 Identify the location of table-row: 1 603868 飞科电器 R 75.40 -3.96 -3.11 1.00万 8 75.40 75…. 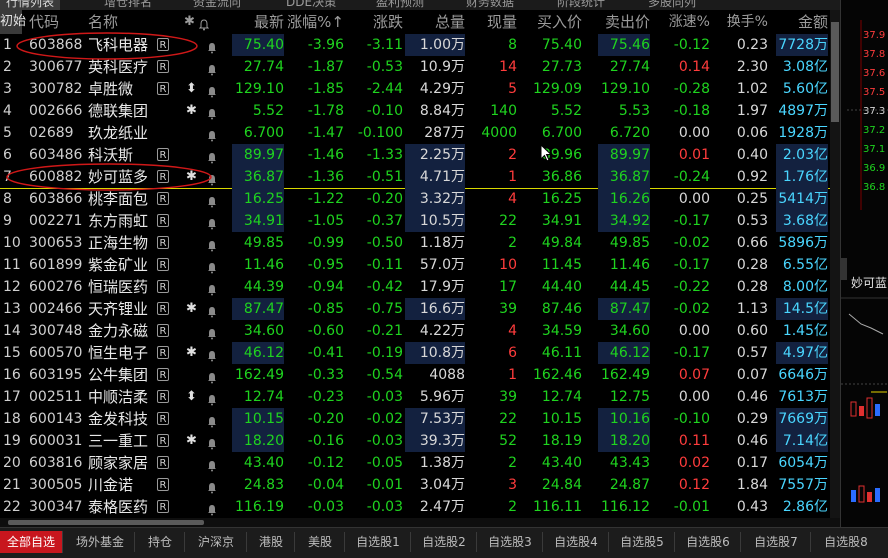
(420, 45).